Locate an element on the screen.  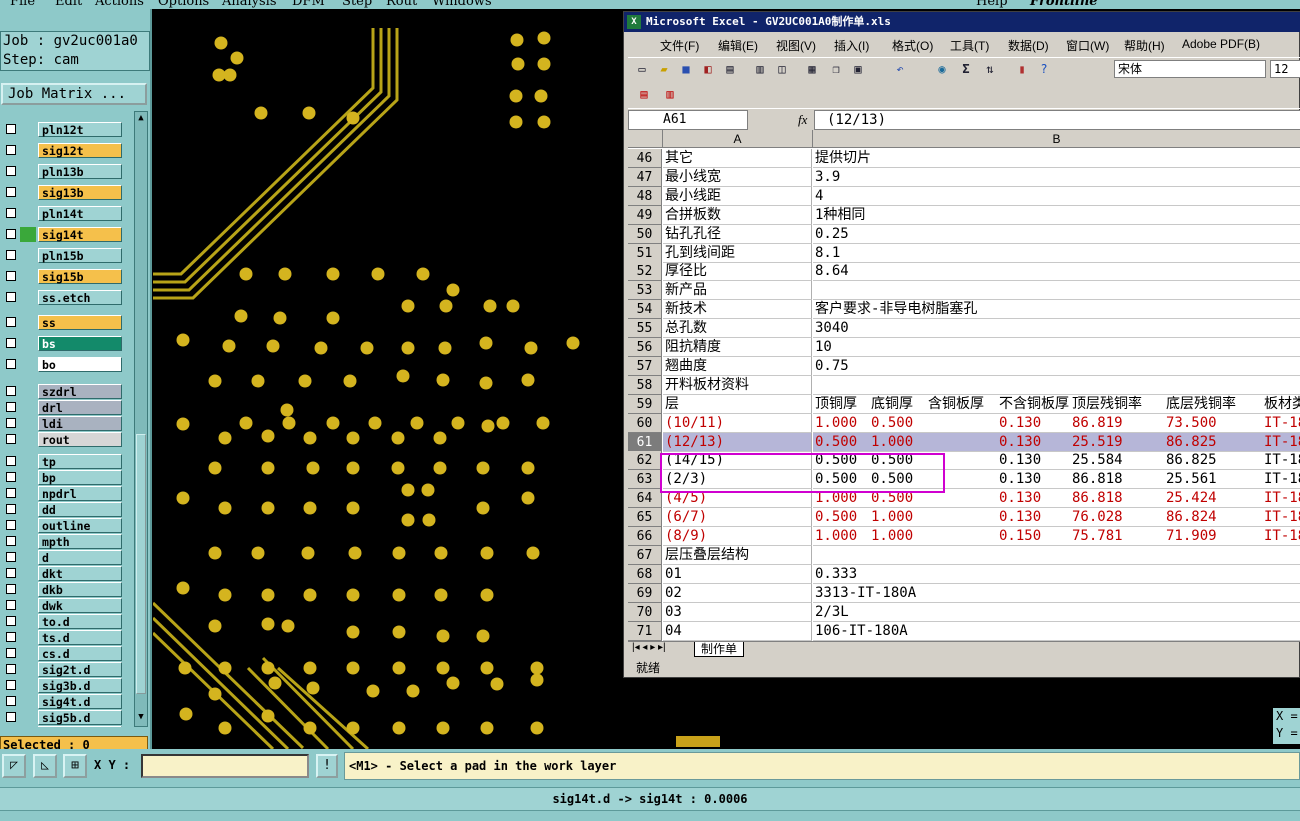
layer-row-dkb: dkb is located at coordinates (63, 589).